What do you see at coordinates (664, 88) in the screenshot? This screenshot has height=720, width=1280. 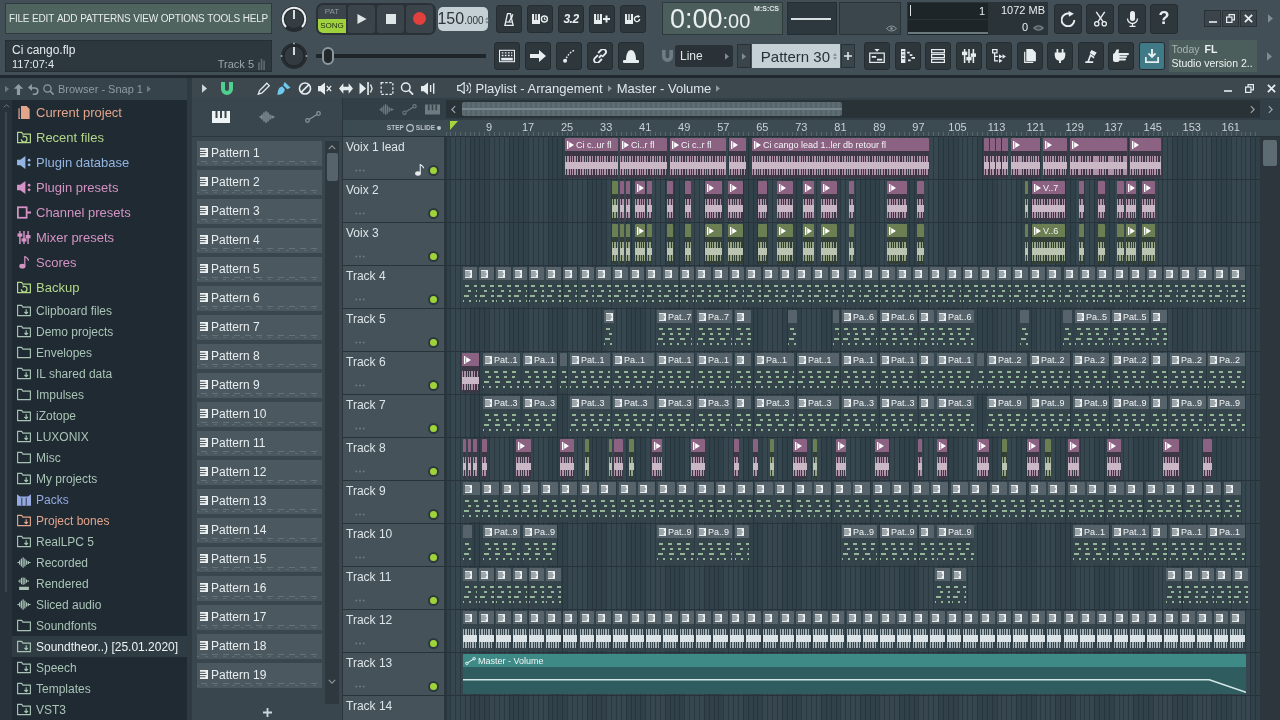 I see `breadcrumb: Master - Volume` at bounding box center [664, 88].